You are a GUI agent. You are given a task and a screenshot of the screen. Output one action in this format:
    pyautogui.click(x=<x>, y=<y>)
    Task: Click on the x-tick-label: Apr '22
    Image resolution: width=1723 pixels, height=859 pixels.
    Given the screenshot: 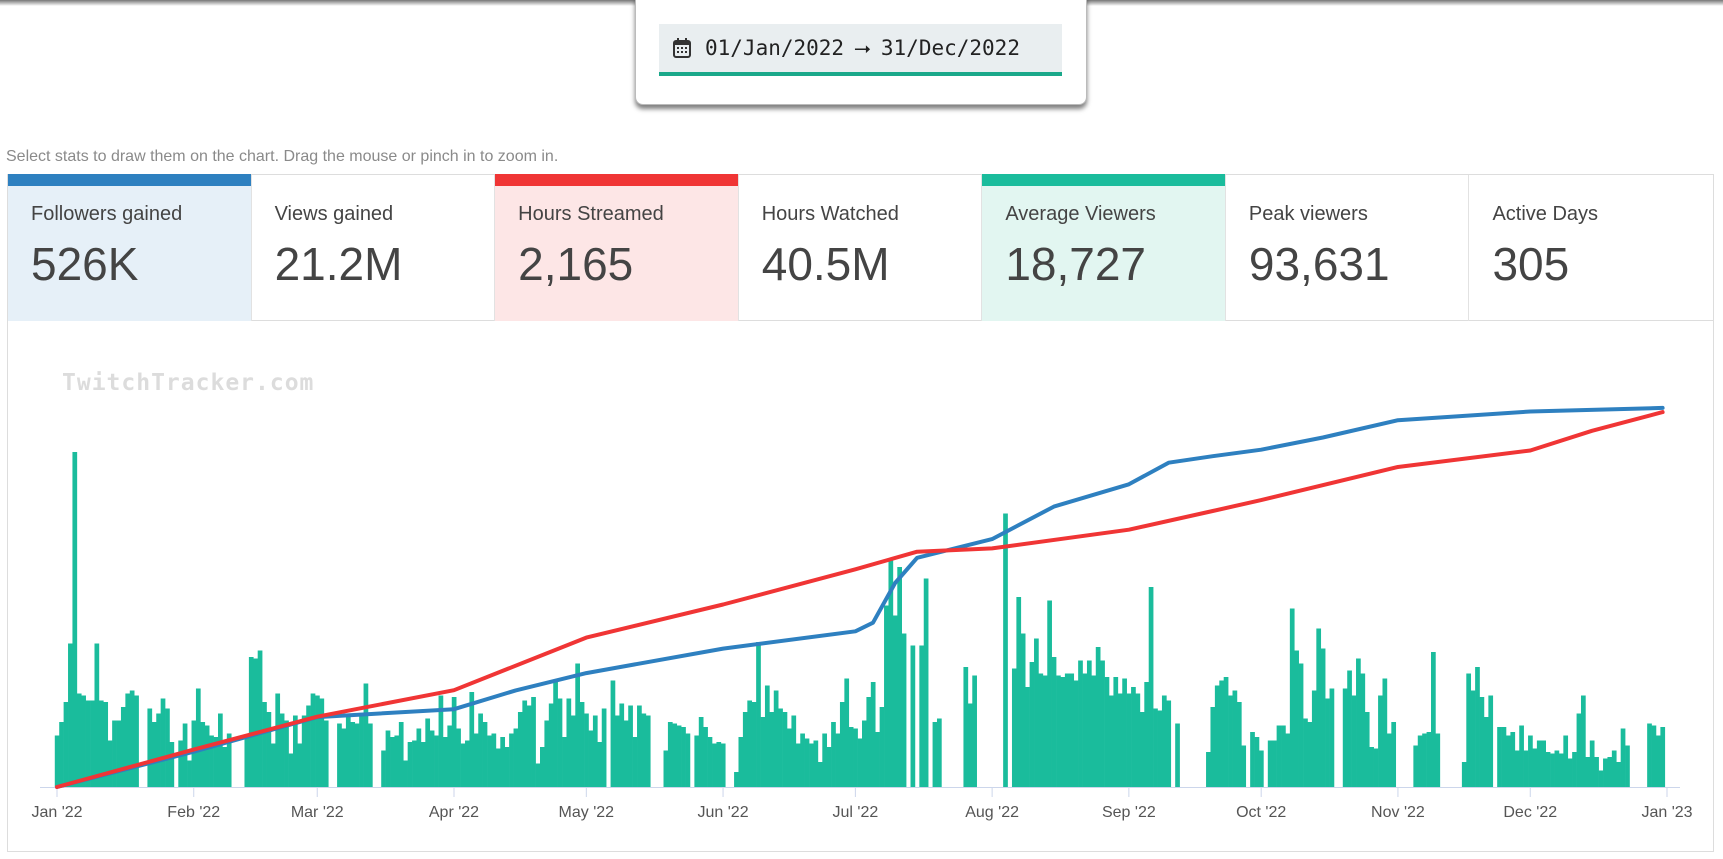 What is the action you would take?
    pyautogui.click(x=454, y=812)
    